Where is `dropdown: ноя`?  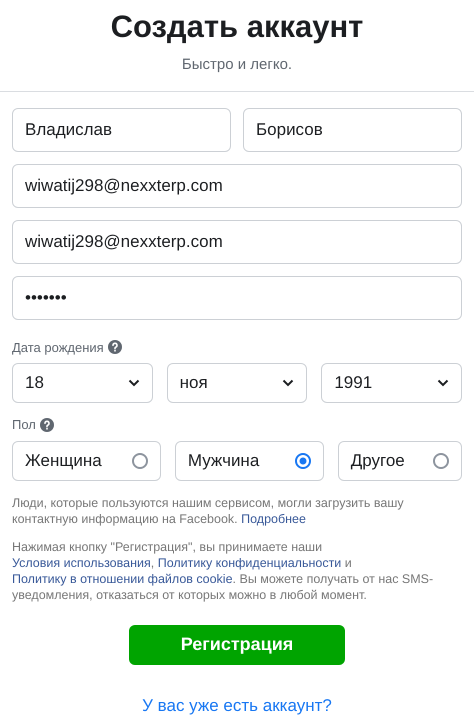 dropdown: ноя is located at coordinates (237, 383).